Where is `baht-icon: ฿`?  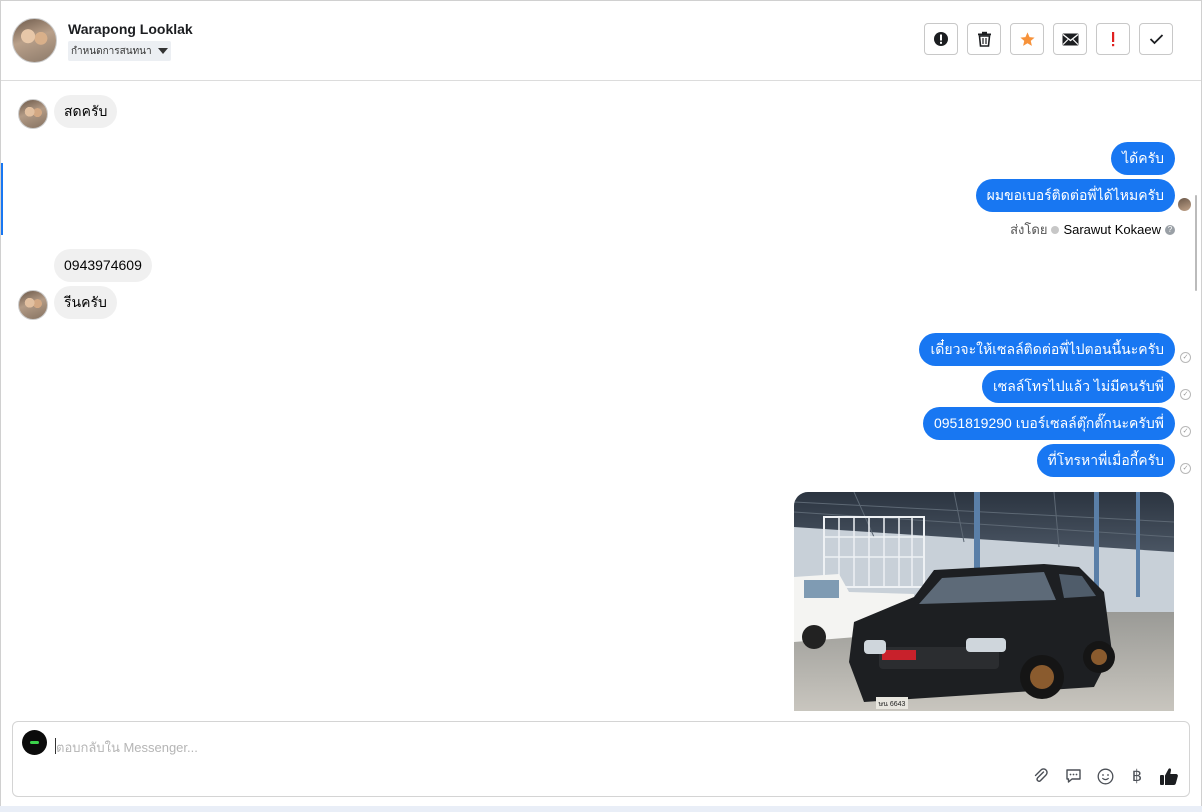
baht-icon: ฿ is located at coordinates (1137, 776).